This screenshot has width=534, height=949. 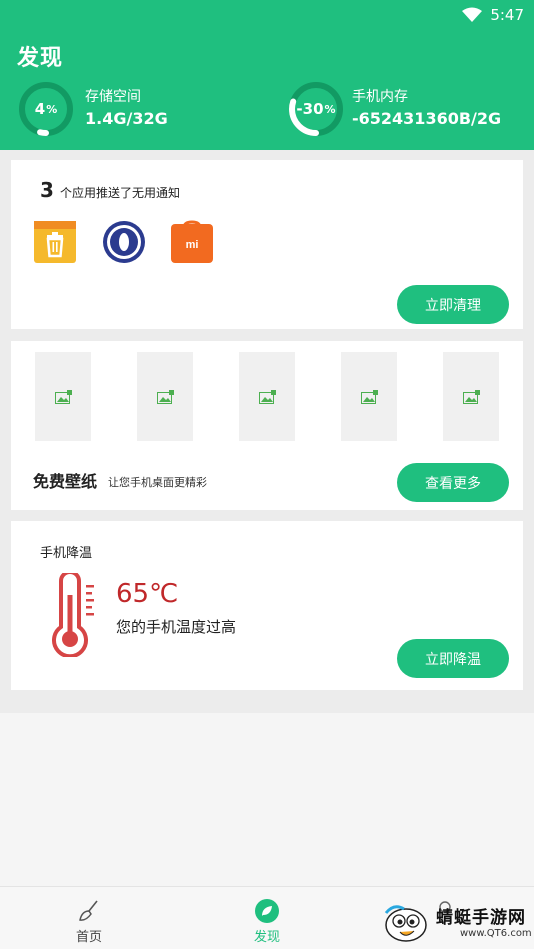 I want to click on broom-icon, so click(x=88, y=910).